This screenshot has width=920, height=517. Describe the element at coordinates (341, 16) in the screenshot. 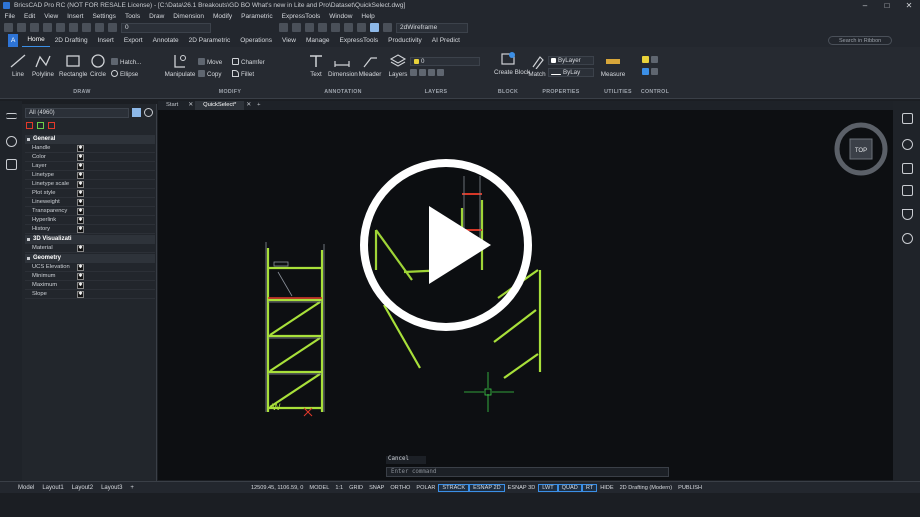

I see `menu-window: Window` at that location.